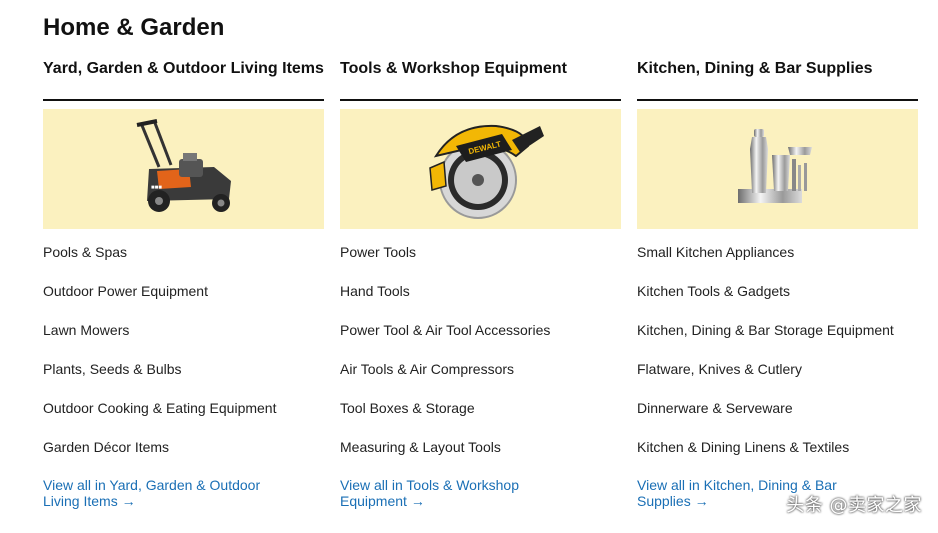  I want to click on category-banner: DEWALT, so click(480, 169).